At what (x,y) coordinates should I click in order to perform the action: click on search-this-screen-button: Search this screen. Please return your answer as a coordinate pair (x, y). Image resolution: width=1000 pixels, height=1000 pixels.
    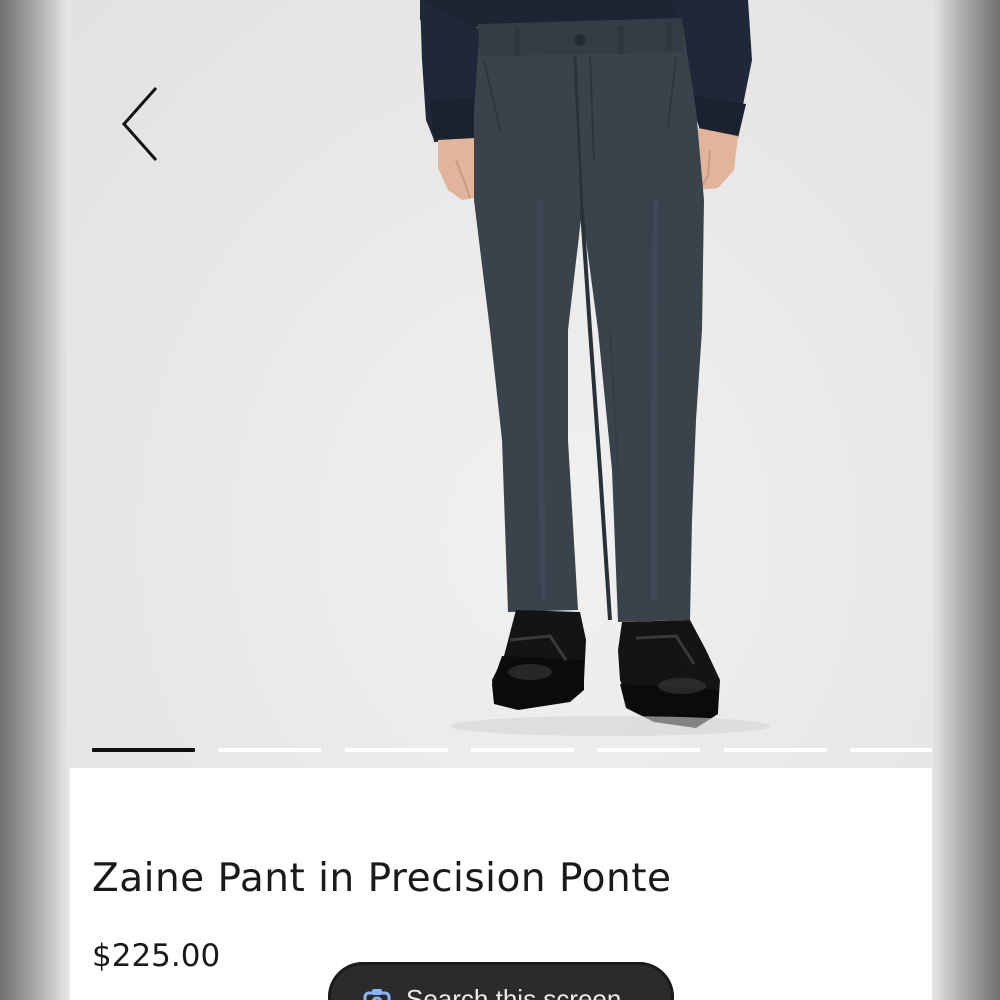
    Looking at the image, I should click on (501, 981).